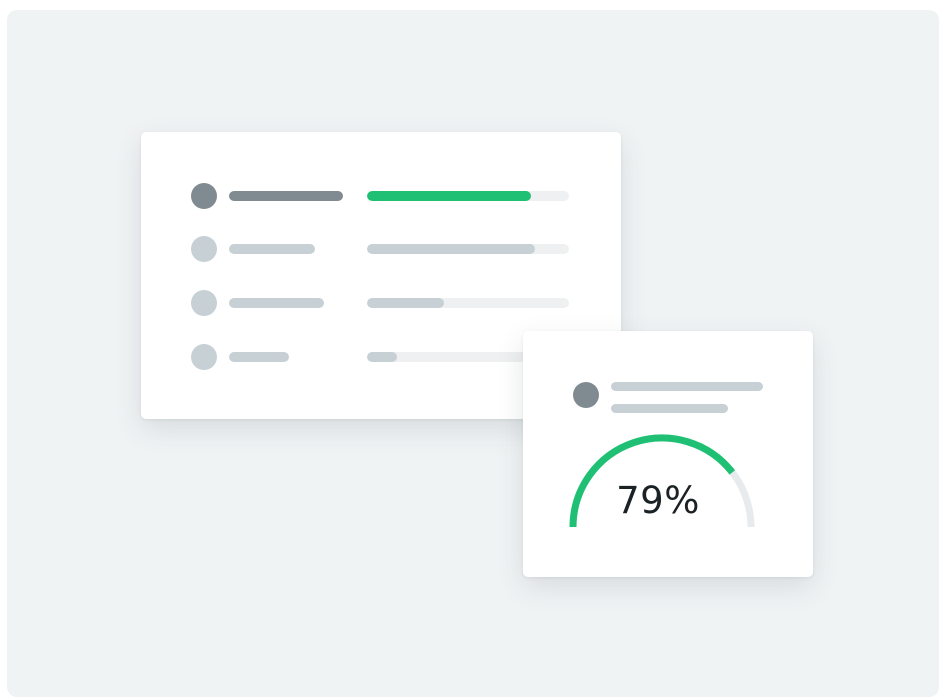 The width and height of the screenshot is (942, 699). I want to click on gauge-chart, so click(662, 481).